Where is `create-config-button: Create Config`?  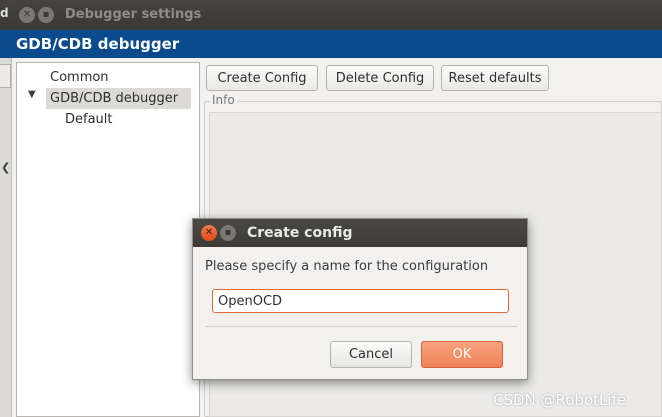 create-config-button: Create Config is located at coordinates (262, 78).